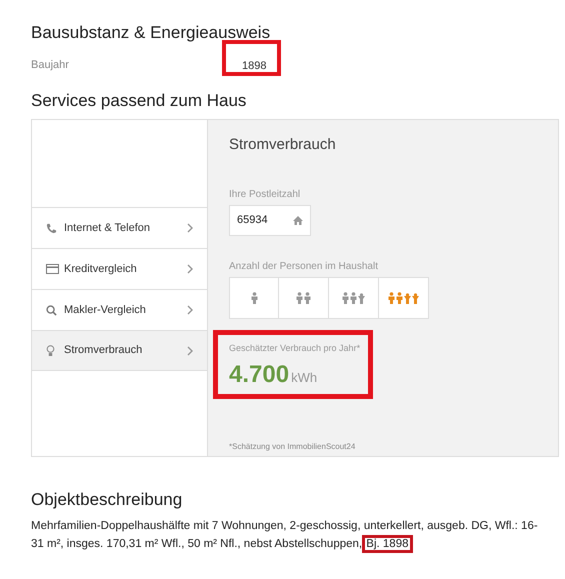 Image resolution: width=565 pixels, height=579 pixels. Describe the element at coordinates (253, 66) in the screenshot. I see `field-value: 1898` at that location.